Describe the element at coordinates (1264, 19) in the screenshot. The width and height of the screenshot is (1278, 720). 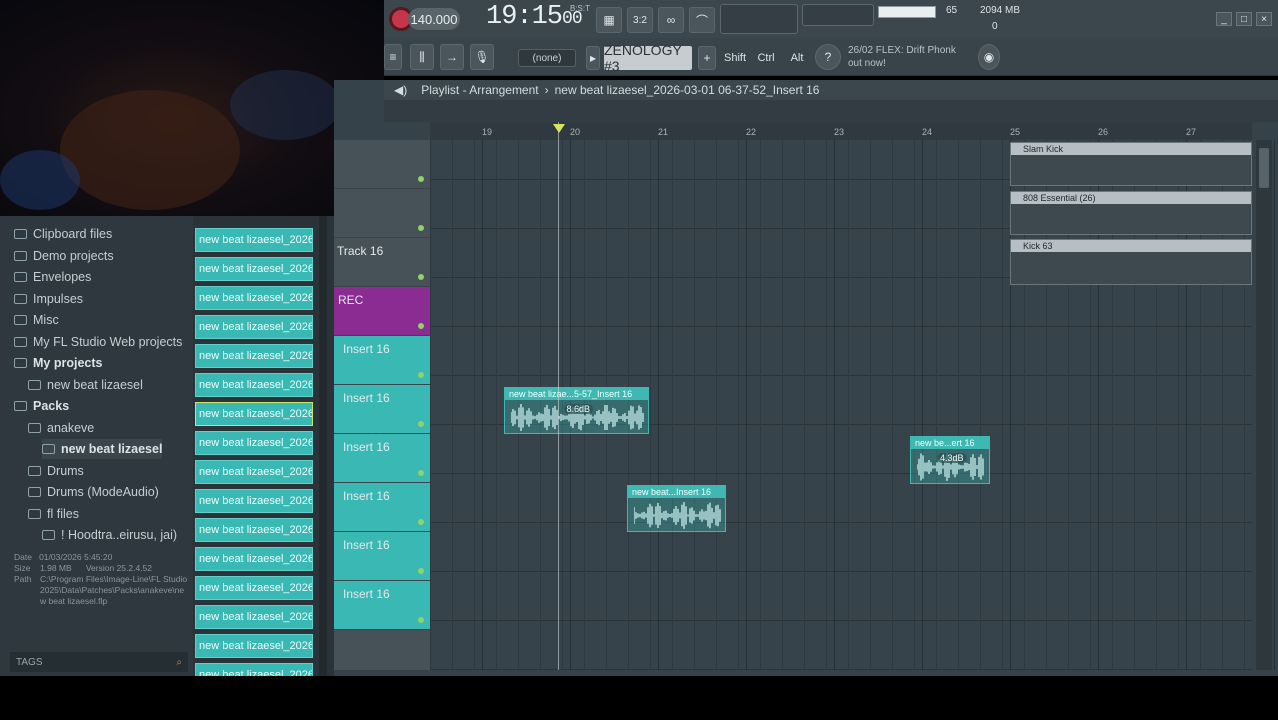
I see `close-button: ×` at that location.